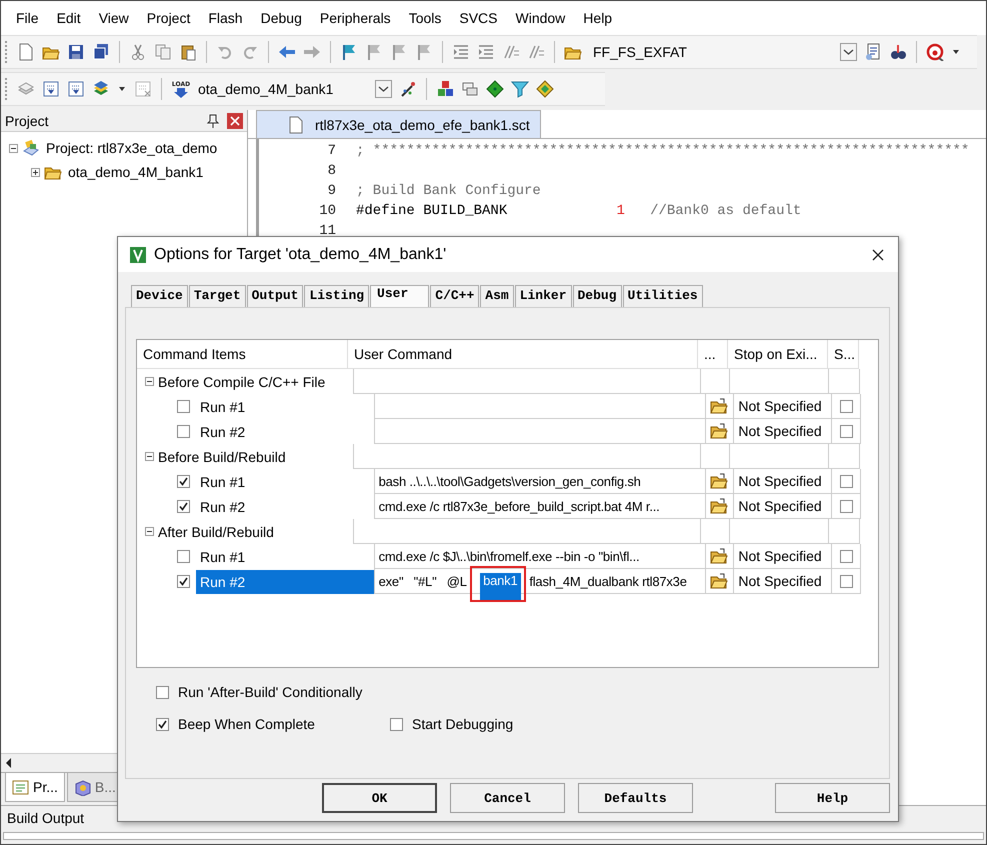 This screenshot has width=987, height=845. What do you see at coordinates (400, 296) in the screenshot?
I see `tab: User` at bounding box center [400, 296].